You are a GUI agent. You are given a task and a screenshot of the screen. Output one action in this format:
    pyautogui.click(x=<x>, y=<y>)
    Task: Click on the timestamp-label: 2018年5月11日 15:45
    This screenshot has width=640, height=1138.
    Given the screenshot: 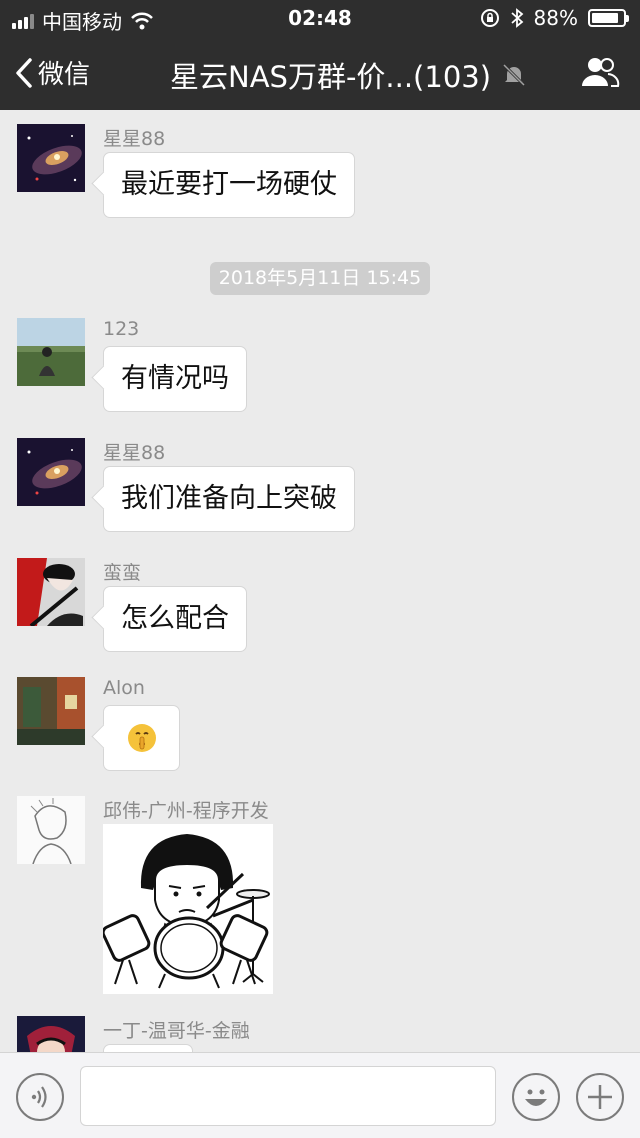 What is the action you would take?
    pyautogui.click(x=320, y=278)
    